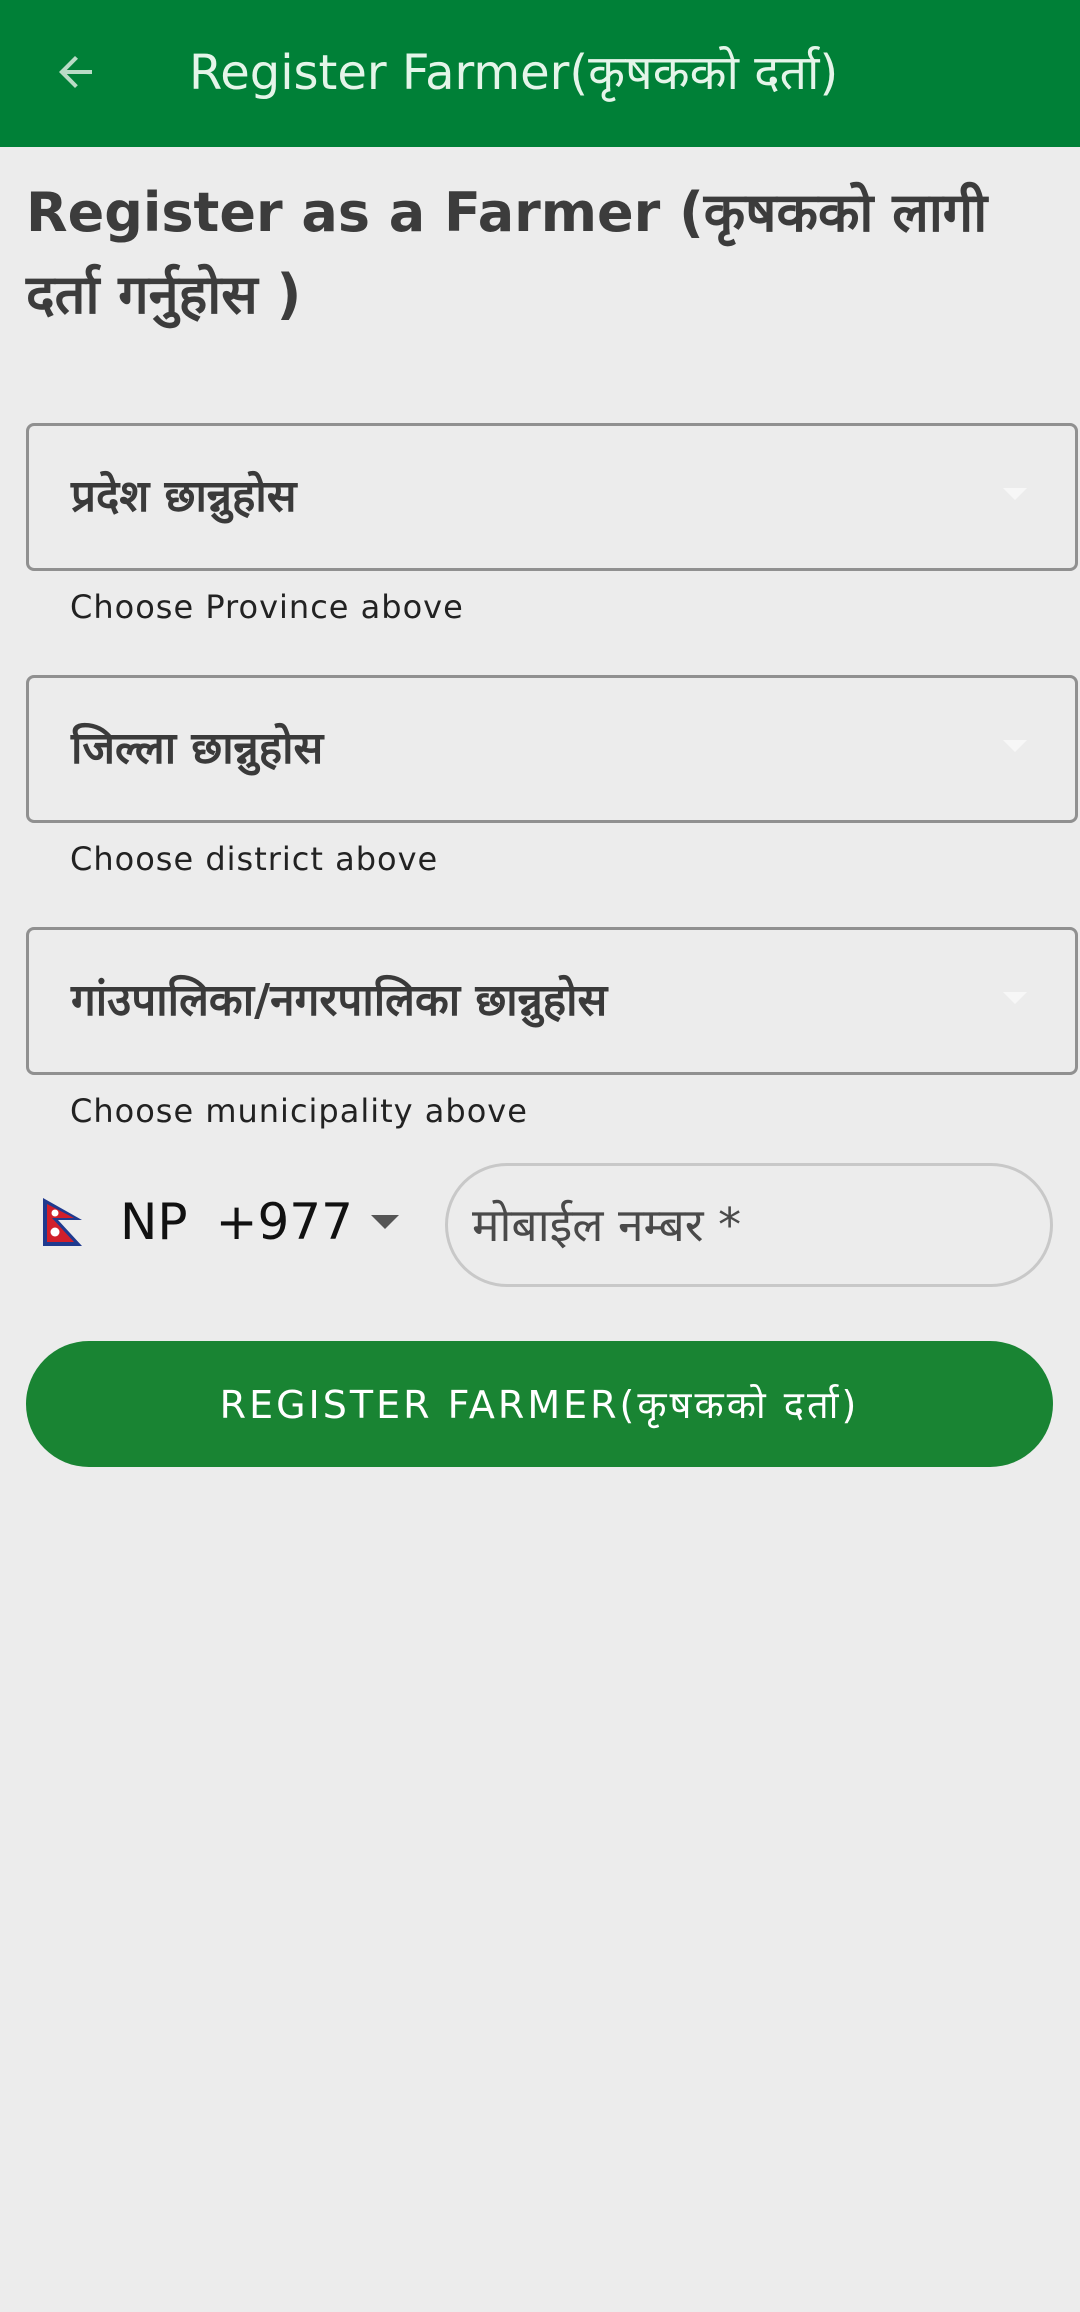 The image size is (1080, 2312). I want to click on nepal-flag-icon, so click(62, 1222).